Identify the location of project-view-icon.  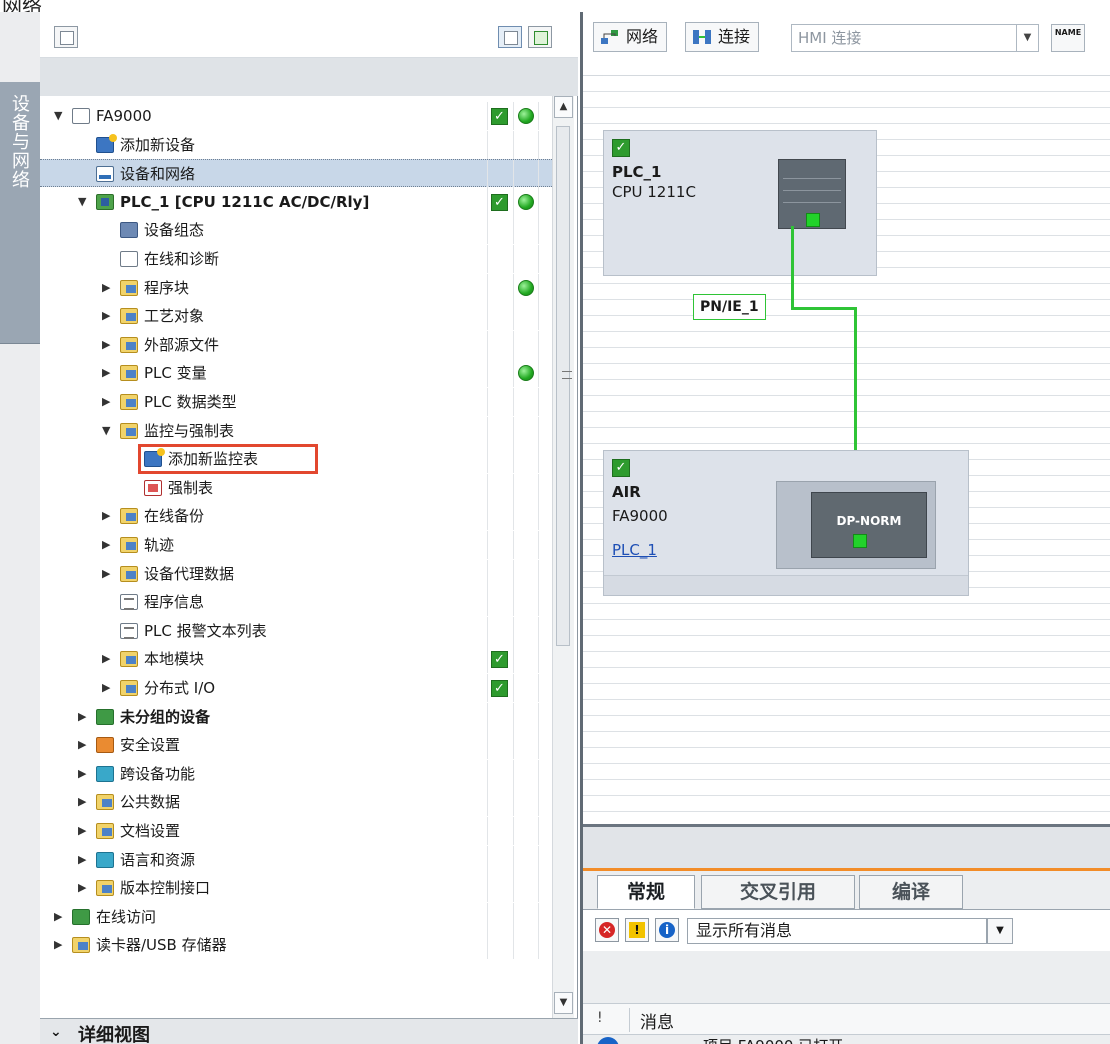
(66, 37).